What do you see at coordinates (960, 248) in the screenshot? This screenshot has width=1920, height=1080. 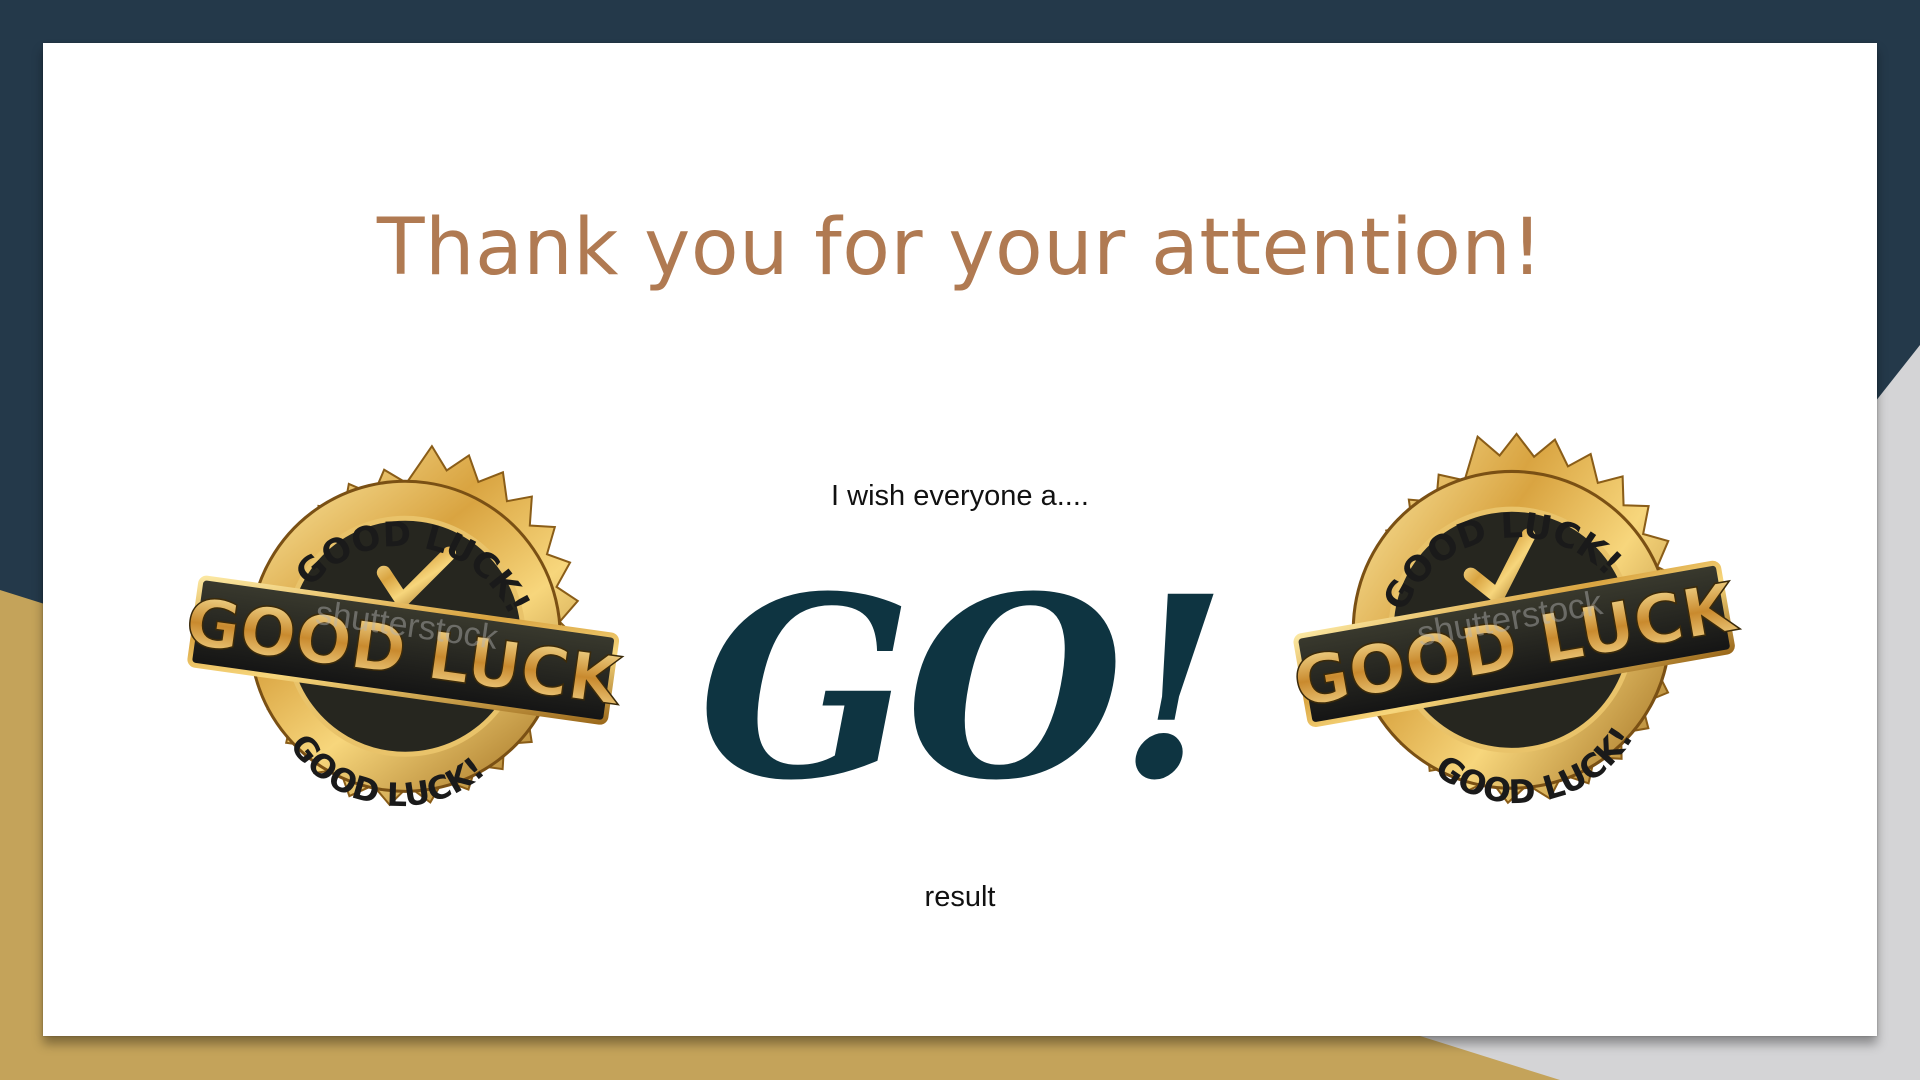 I see `slide-title: Thank you for your attention!` at bounding box center [960, 248].